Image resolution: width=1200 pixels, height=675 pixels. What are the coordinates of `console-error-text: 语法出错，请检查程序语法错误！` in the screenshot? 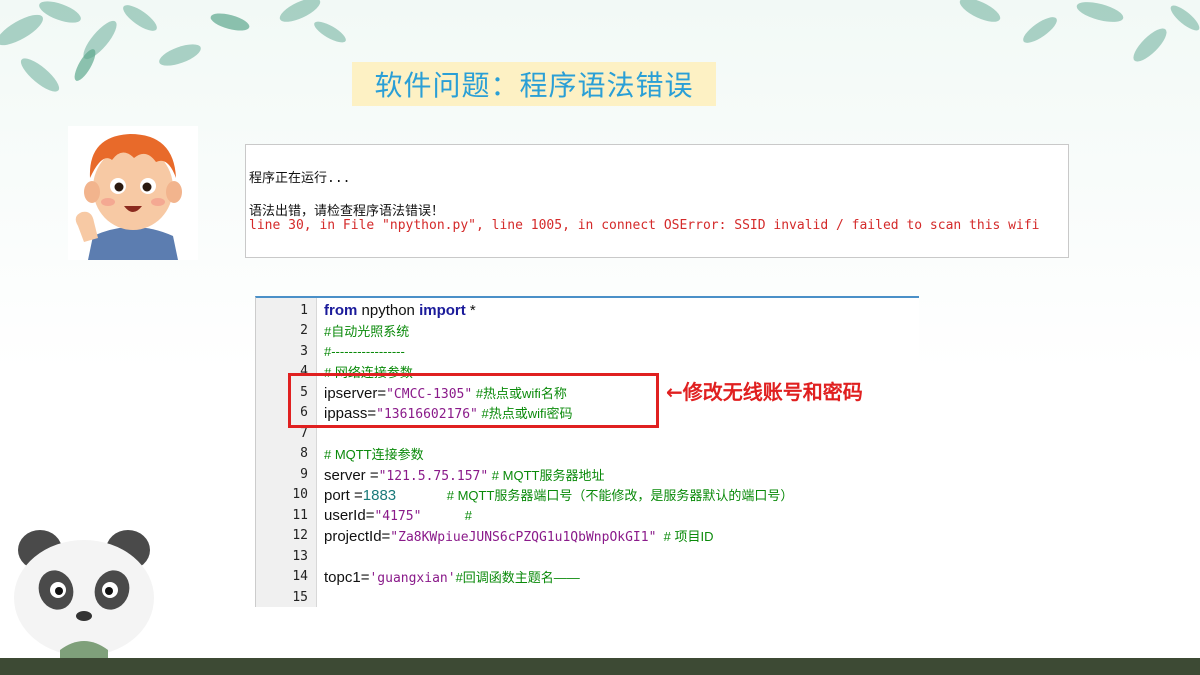 It's located at (347, 211).